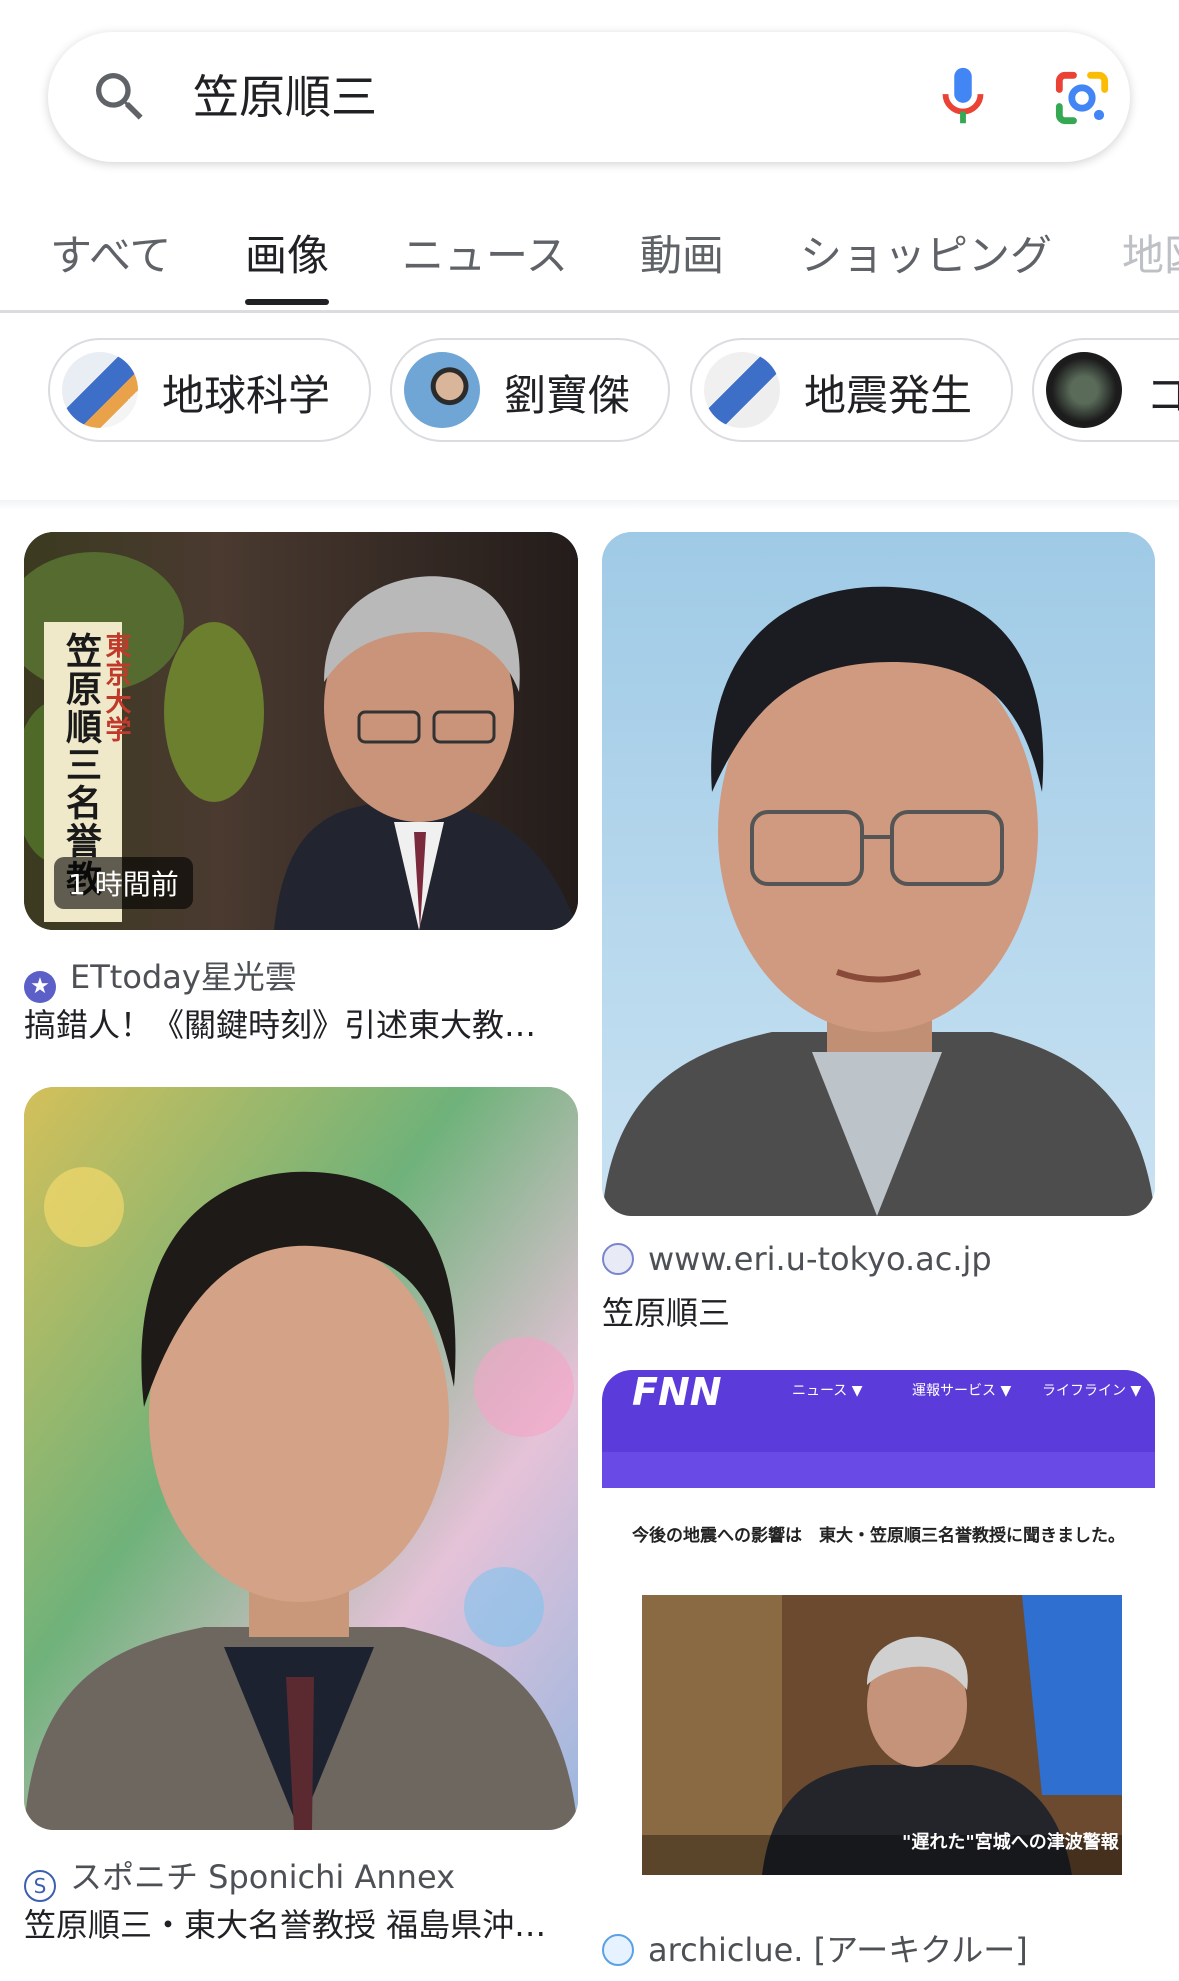 The width and height of the screenshot is (1179, 1981). What do you see at coordinates (589, 256) in the screenshot?
I see `search-tabs: すべて 画像 ニュース 動画 ショッピング 地図` at bounding box center [589, 256].